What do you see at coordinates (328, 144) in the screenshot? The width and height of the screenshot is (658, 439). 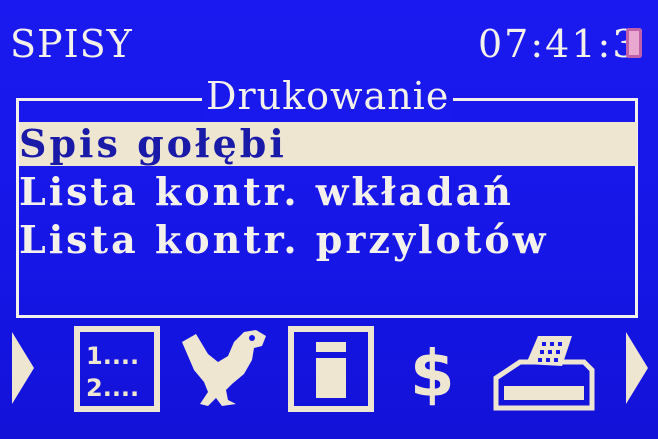 I see `menu-item-spis-golebi: Spis gołębi` at bounding box center [328, 144].